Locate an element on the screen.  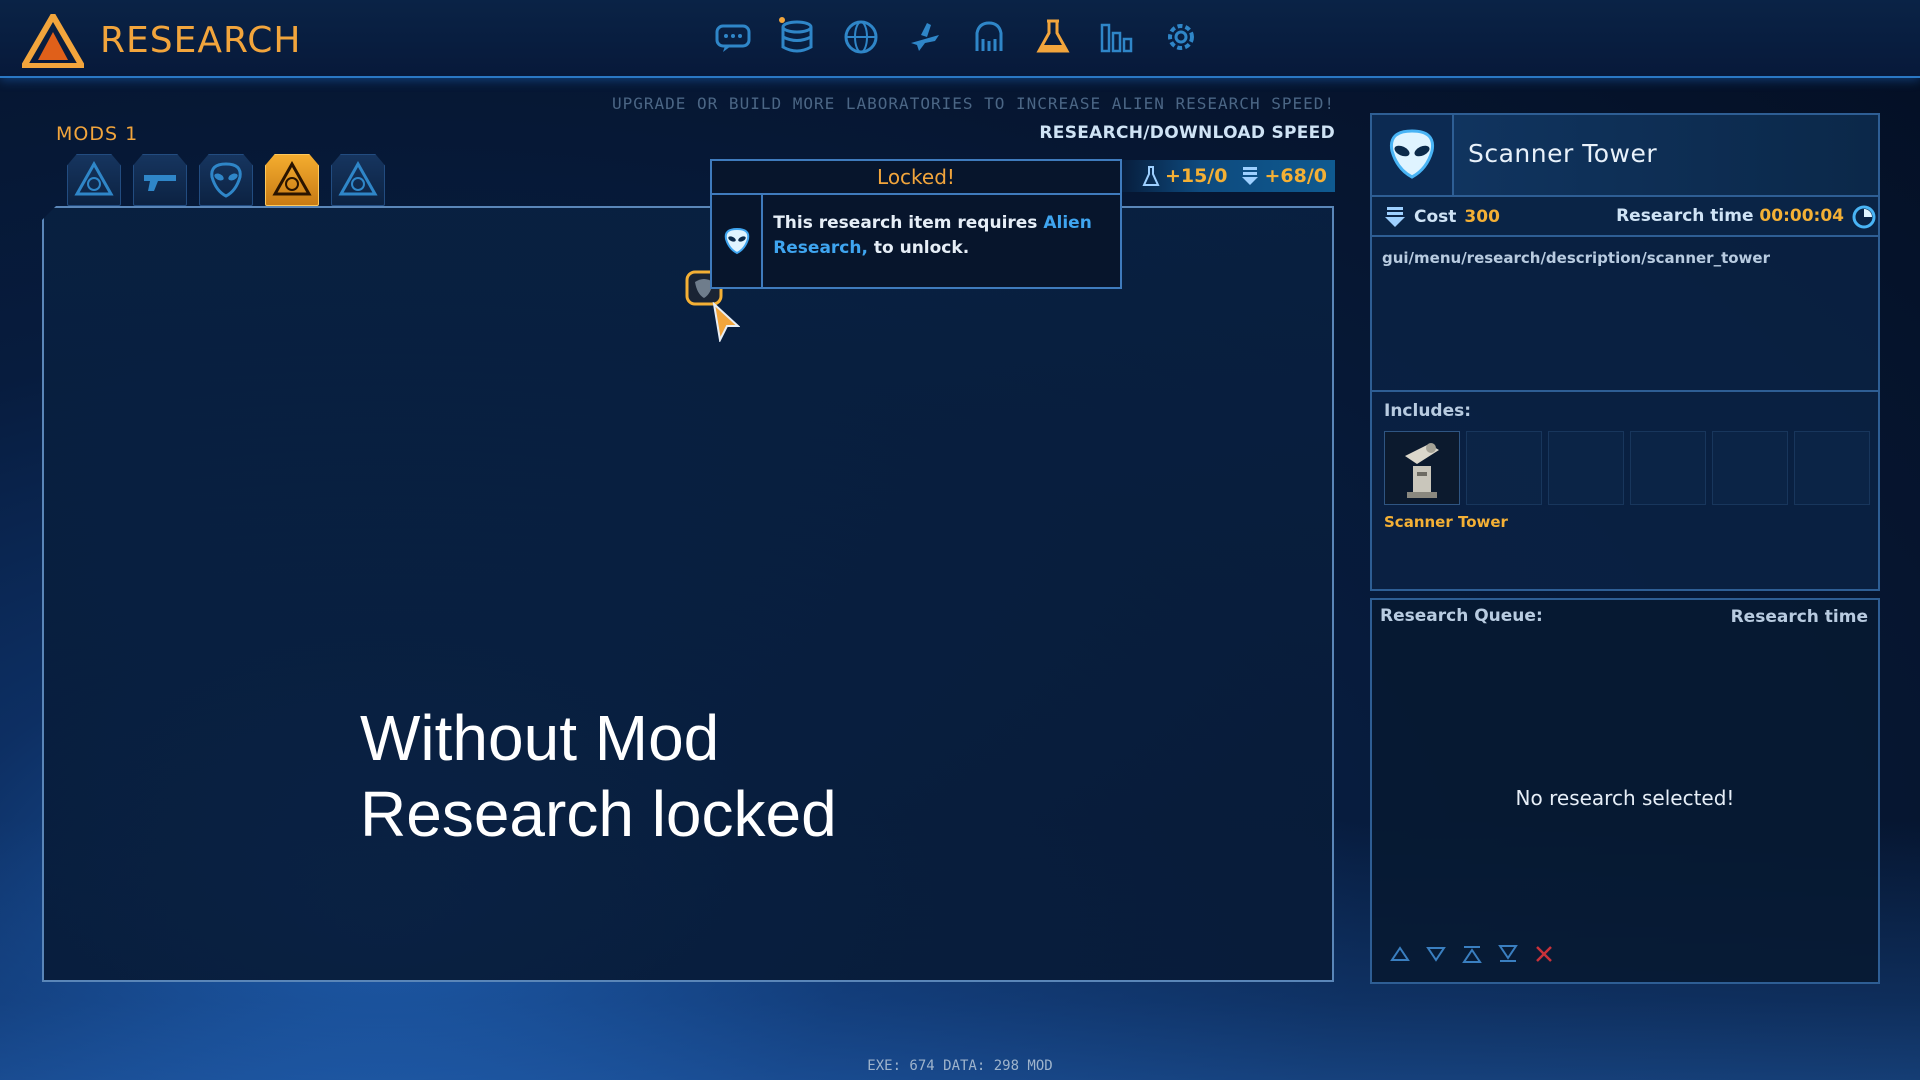
research-speed: +15/0 is located at coordinates (1185, 176).